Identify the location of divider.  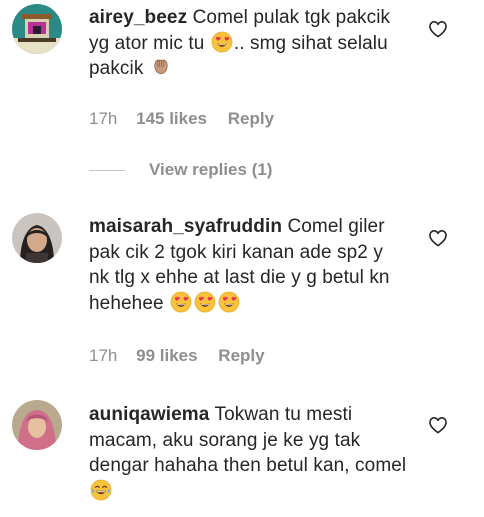
(107, 171).